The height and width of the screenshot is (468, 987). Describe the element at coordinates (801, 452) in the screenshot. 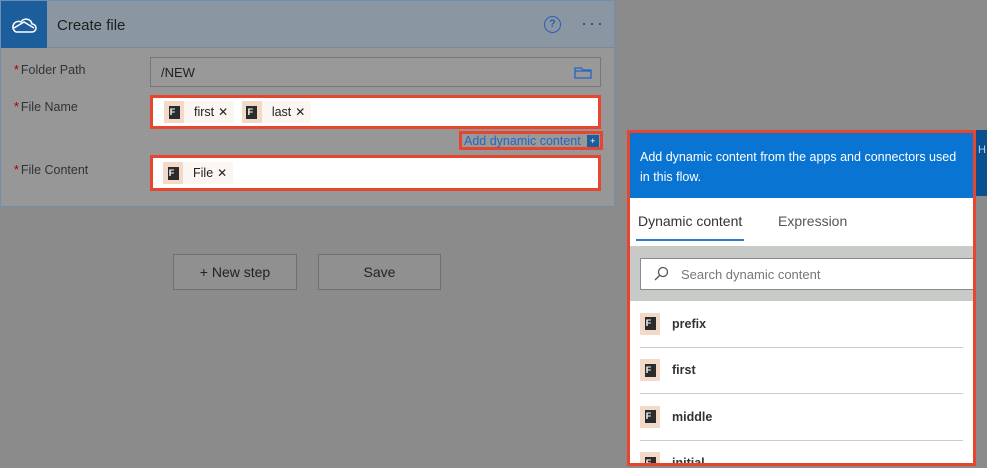

I see `list-item: Finitial` at that location.